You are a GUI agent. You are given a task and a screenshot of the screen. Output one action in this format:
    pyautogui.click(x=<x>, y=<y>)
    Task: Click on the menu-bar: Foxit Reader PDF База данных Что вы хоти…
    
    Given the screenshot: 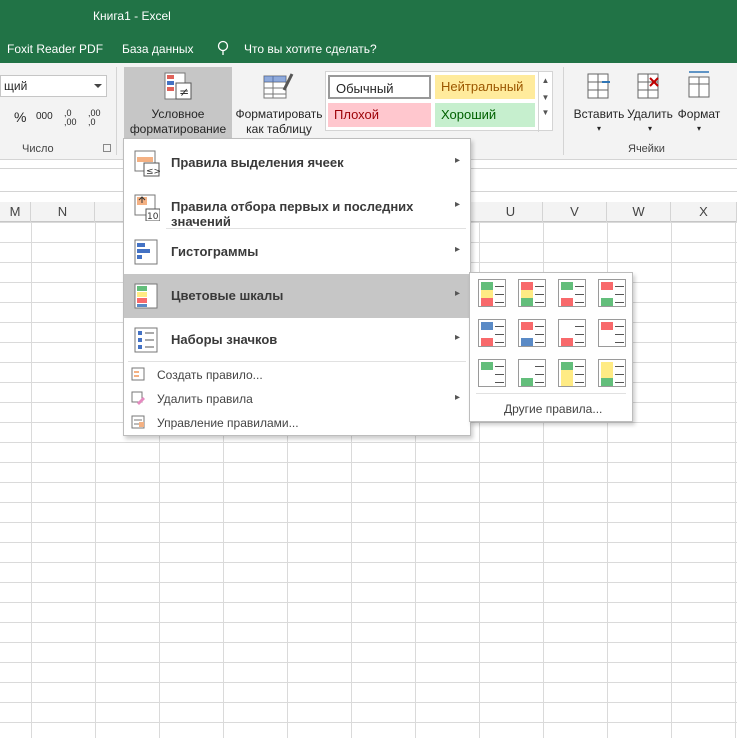 What is the action you would take?
    pyautogui.click(x=368, y=48)
    